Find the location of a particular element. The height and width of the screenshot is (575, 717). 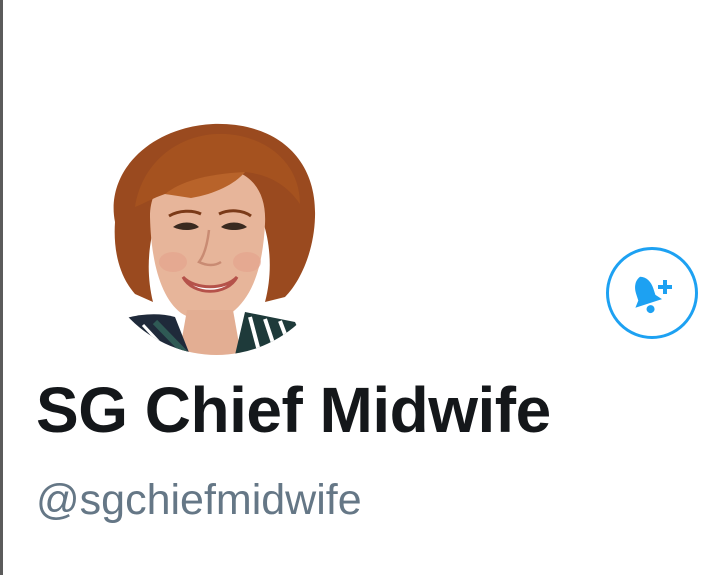

notifications-button is located at coordinates (652, 293).